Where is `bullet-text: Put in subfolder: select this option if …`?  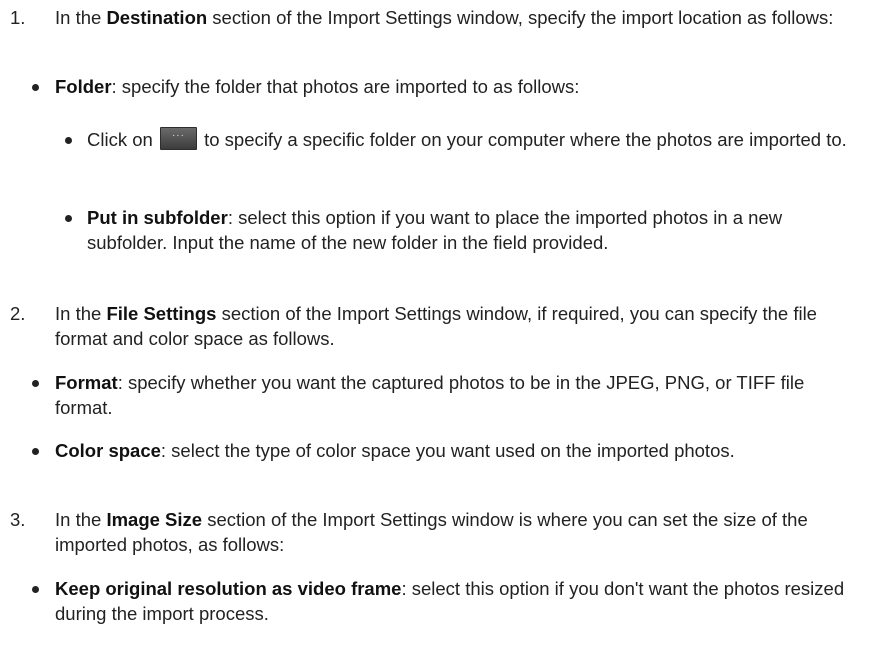 bullet-text: Put in subfolder: select this option if … is located at coordinates (467, 230).